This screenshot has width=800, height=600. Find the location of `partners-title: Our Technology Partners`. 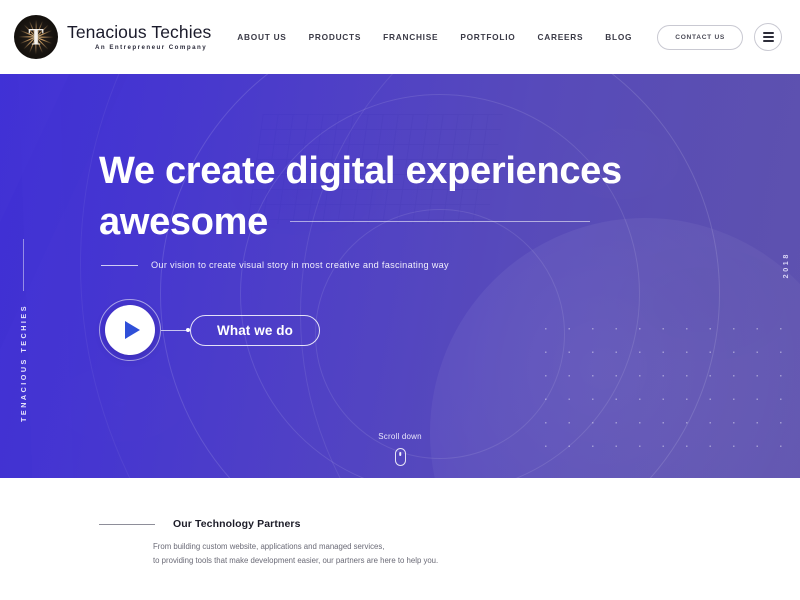

partners-title: Our Technology Partners is located at coordinates (237, 524).